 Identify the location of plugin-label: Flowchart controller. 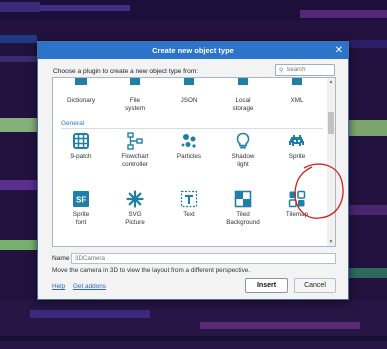
(135, 160).